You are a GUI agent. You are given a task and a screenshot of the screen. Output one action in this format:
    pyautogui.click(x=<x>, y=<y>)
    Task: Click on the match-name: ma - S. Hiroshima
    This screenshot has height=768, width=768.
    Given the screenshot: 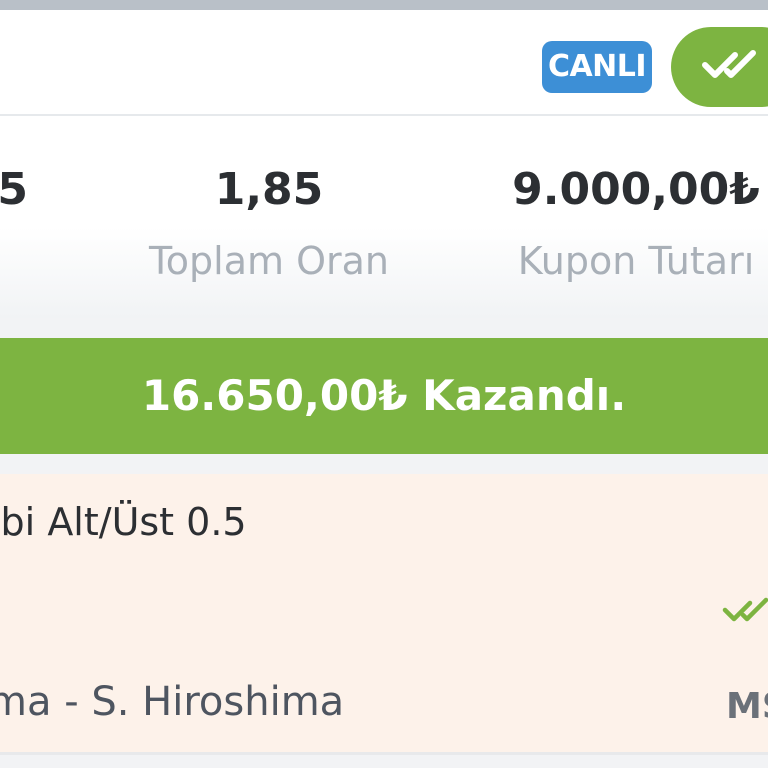 What is the action you would take?
    pyautogui.click(x=172, y=702)
    